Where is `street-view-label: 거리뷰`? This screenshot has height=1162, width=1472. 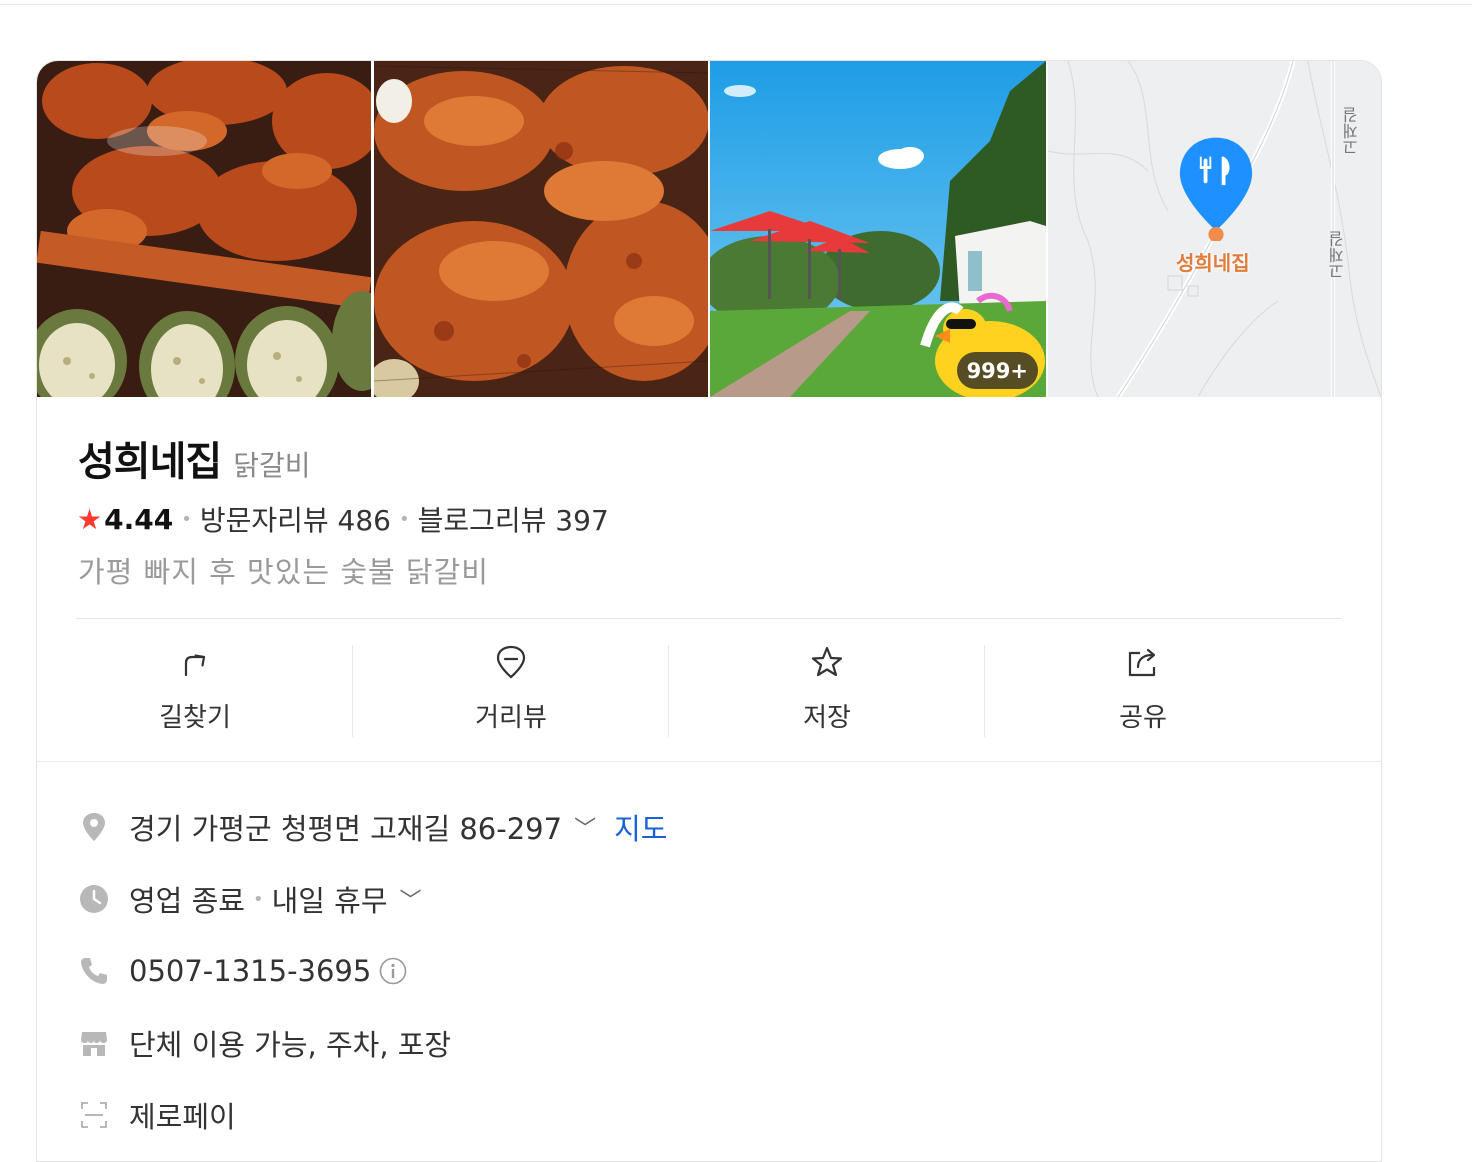 street-view-label: 거리뷰 is located at coordinates (511, 718).